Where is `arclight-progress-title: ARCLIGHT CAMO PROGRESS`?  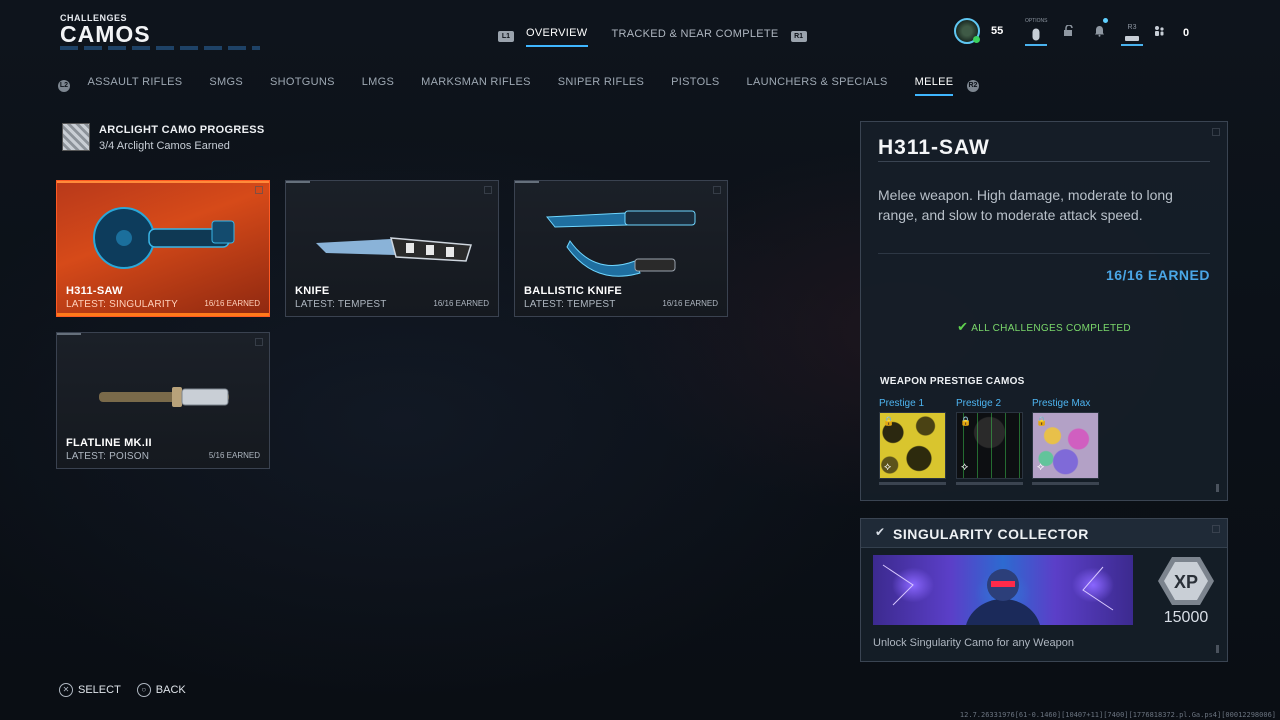 arclight-progress-title: ARCLIGHT CAMO PROGRESS is located at coordinates (182, 130).